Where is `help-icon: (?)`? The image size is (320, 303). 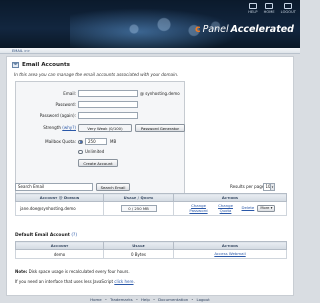 help-icon: (?) is located at coordinates (74, 235).